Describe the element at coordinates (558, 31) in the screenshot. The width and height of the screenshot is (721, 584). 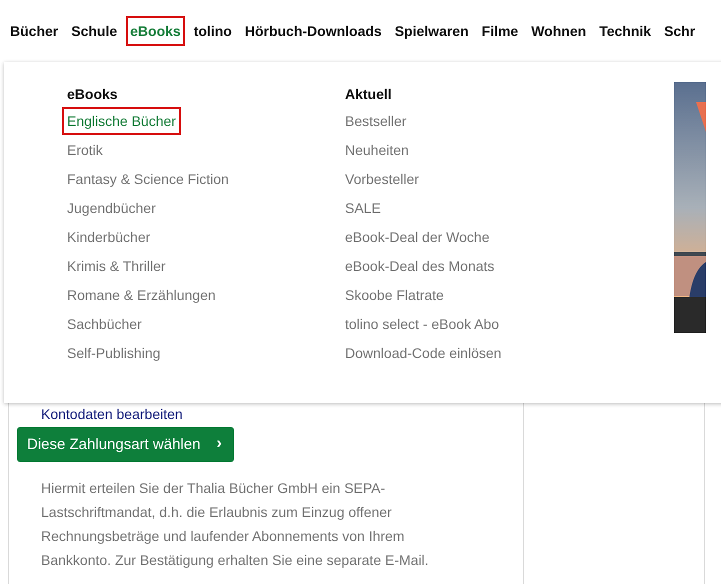
I see `nav-tab: Wohnen` at that location.